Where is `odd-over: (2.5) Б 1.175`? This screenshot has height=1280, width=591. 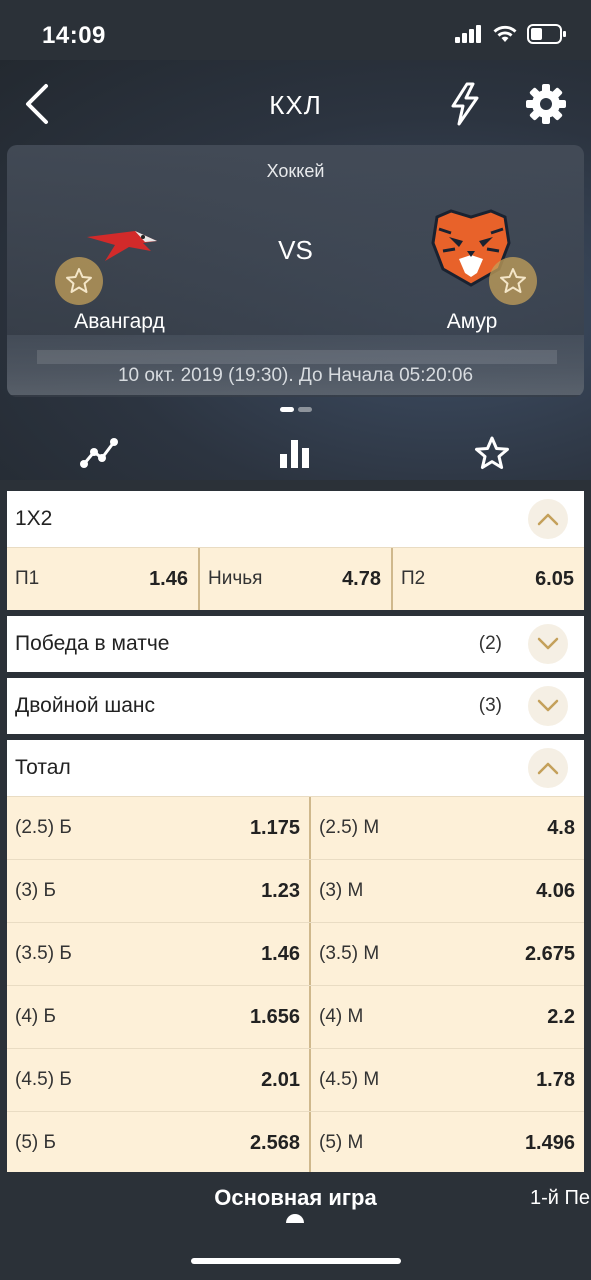
odd-over: (2.5) Б 1.175 is located at coordinates (158, 828).